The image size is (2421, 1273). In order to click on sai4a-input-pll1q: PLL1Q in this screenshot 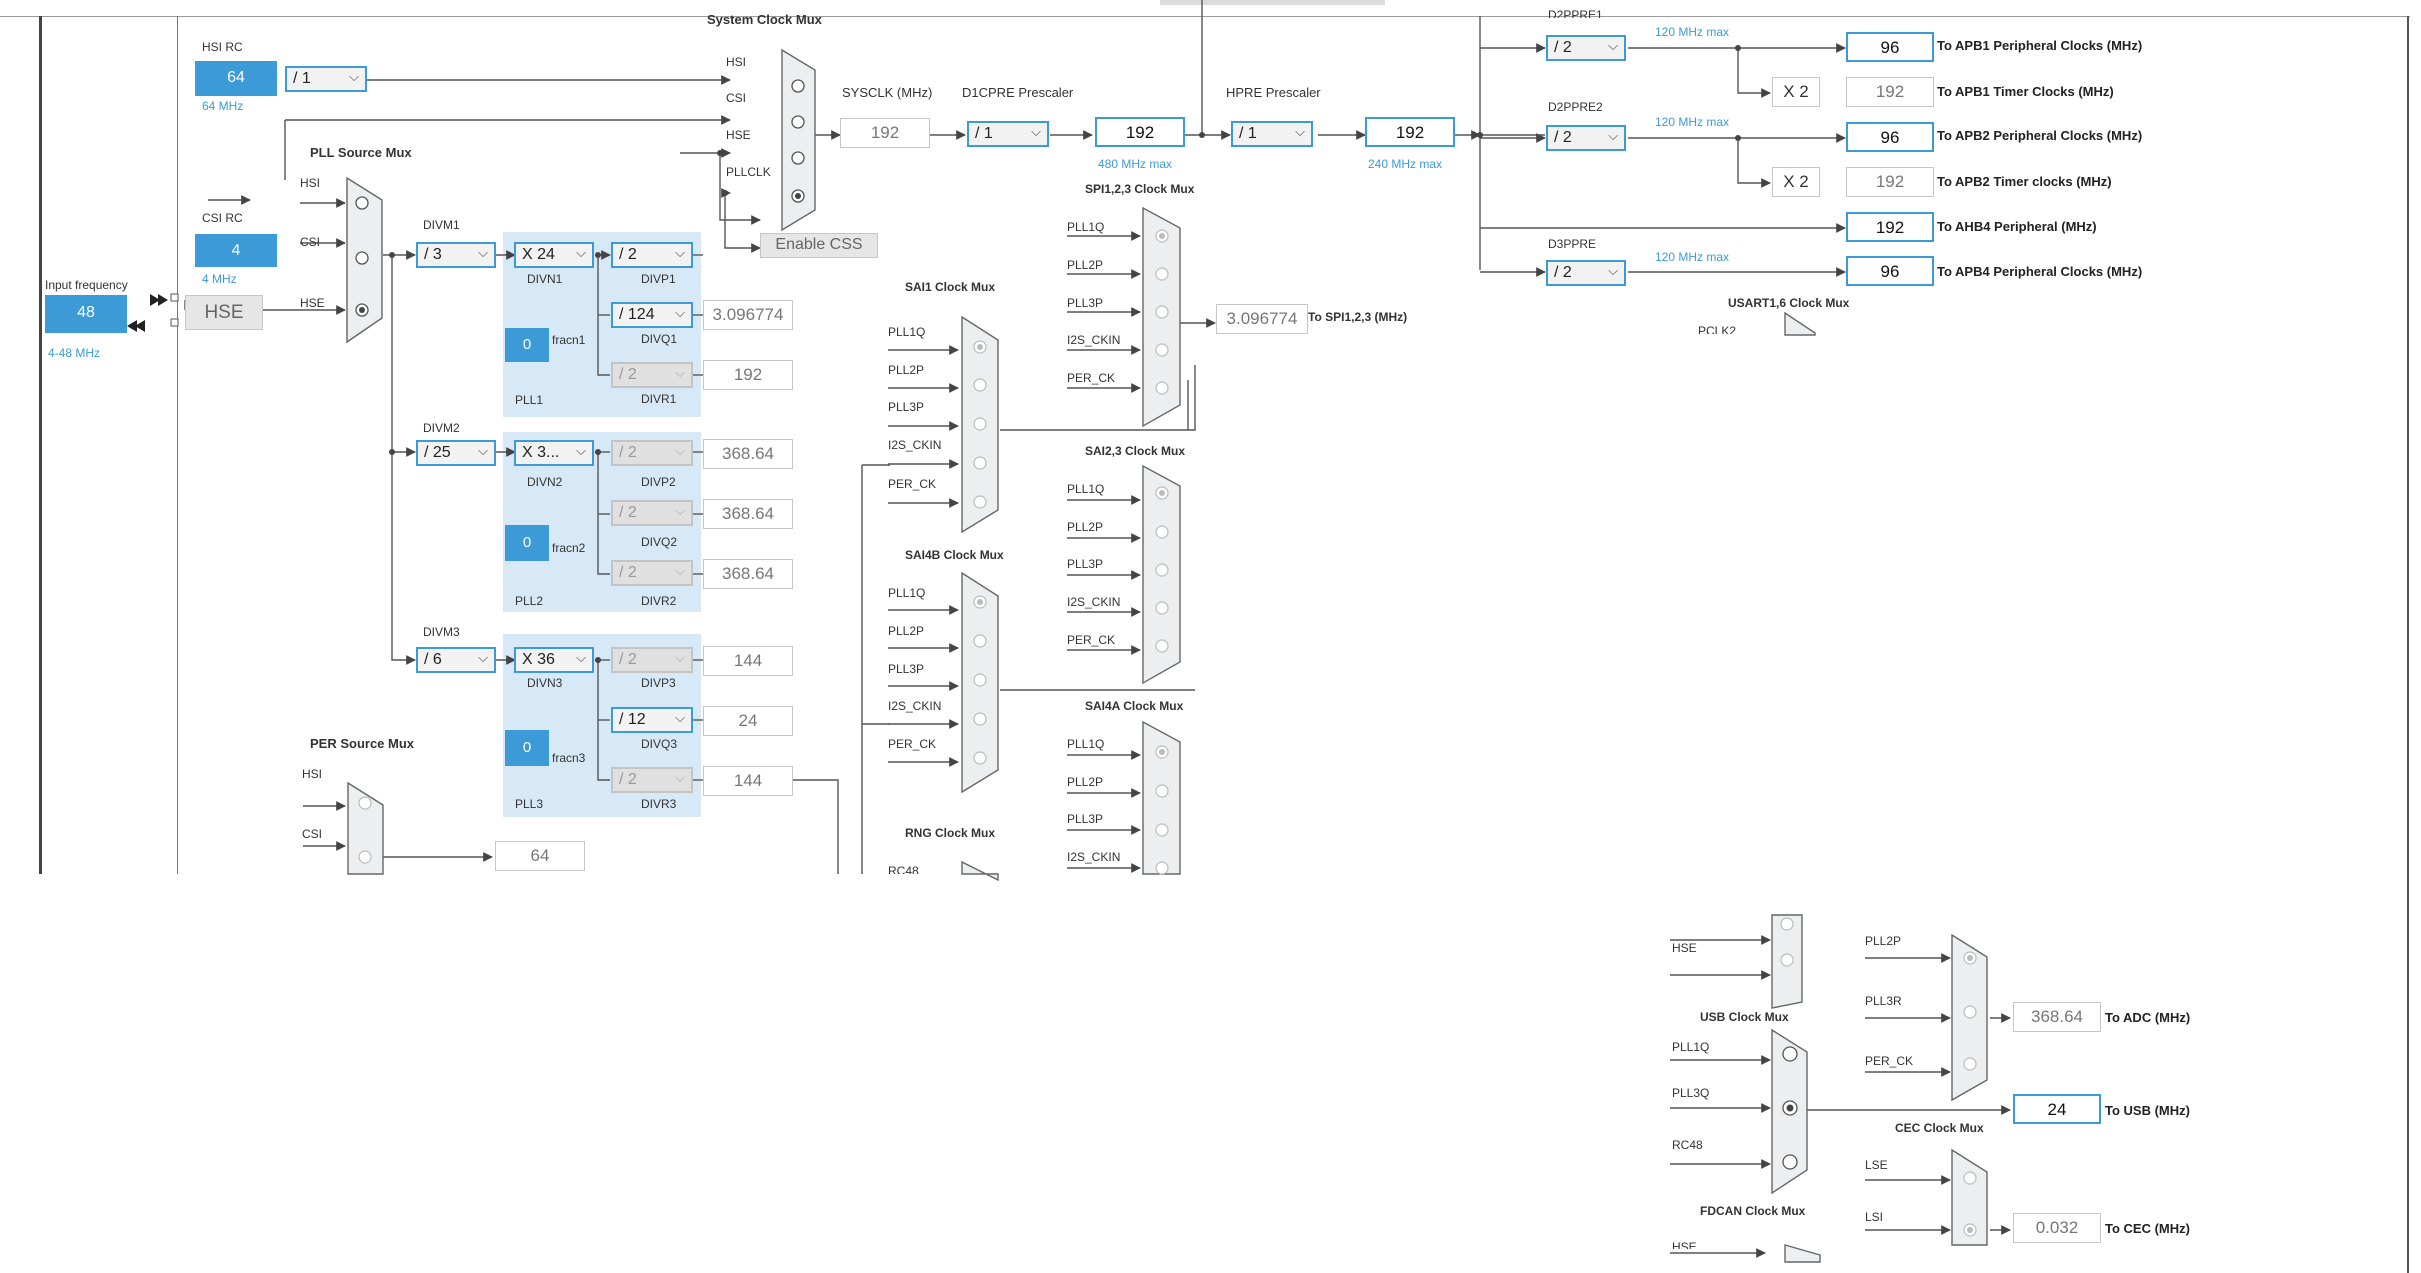, I will do `click(1086, 744)`.